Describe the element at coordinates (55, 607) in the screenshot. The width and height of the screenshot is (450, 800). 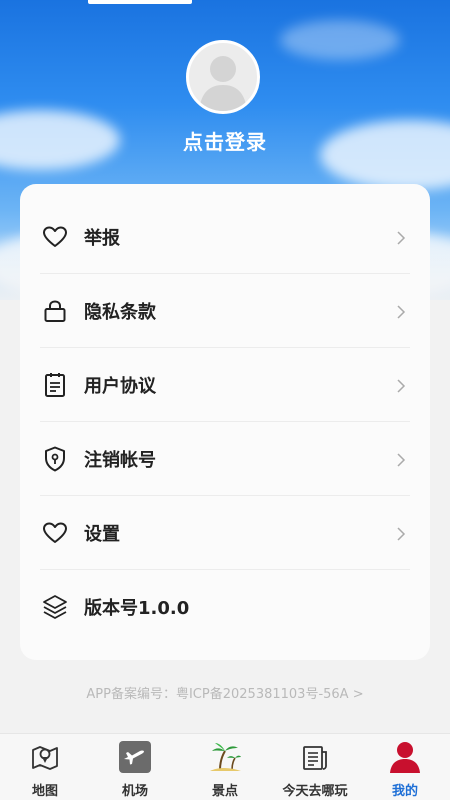
I see `layers-icon` at that location.